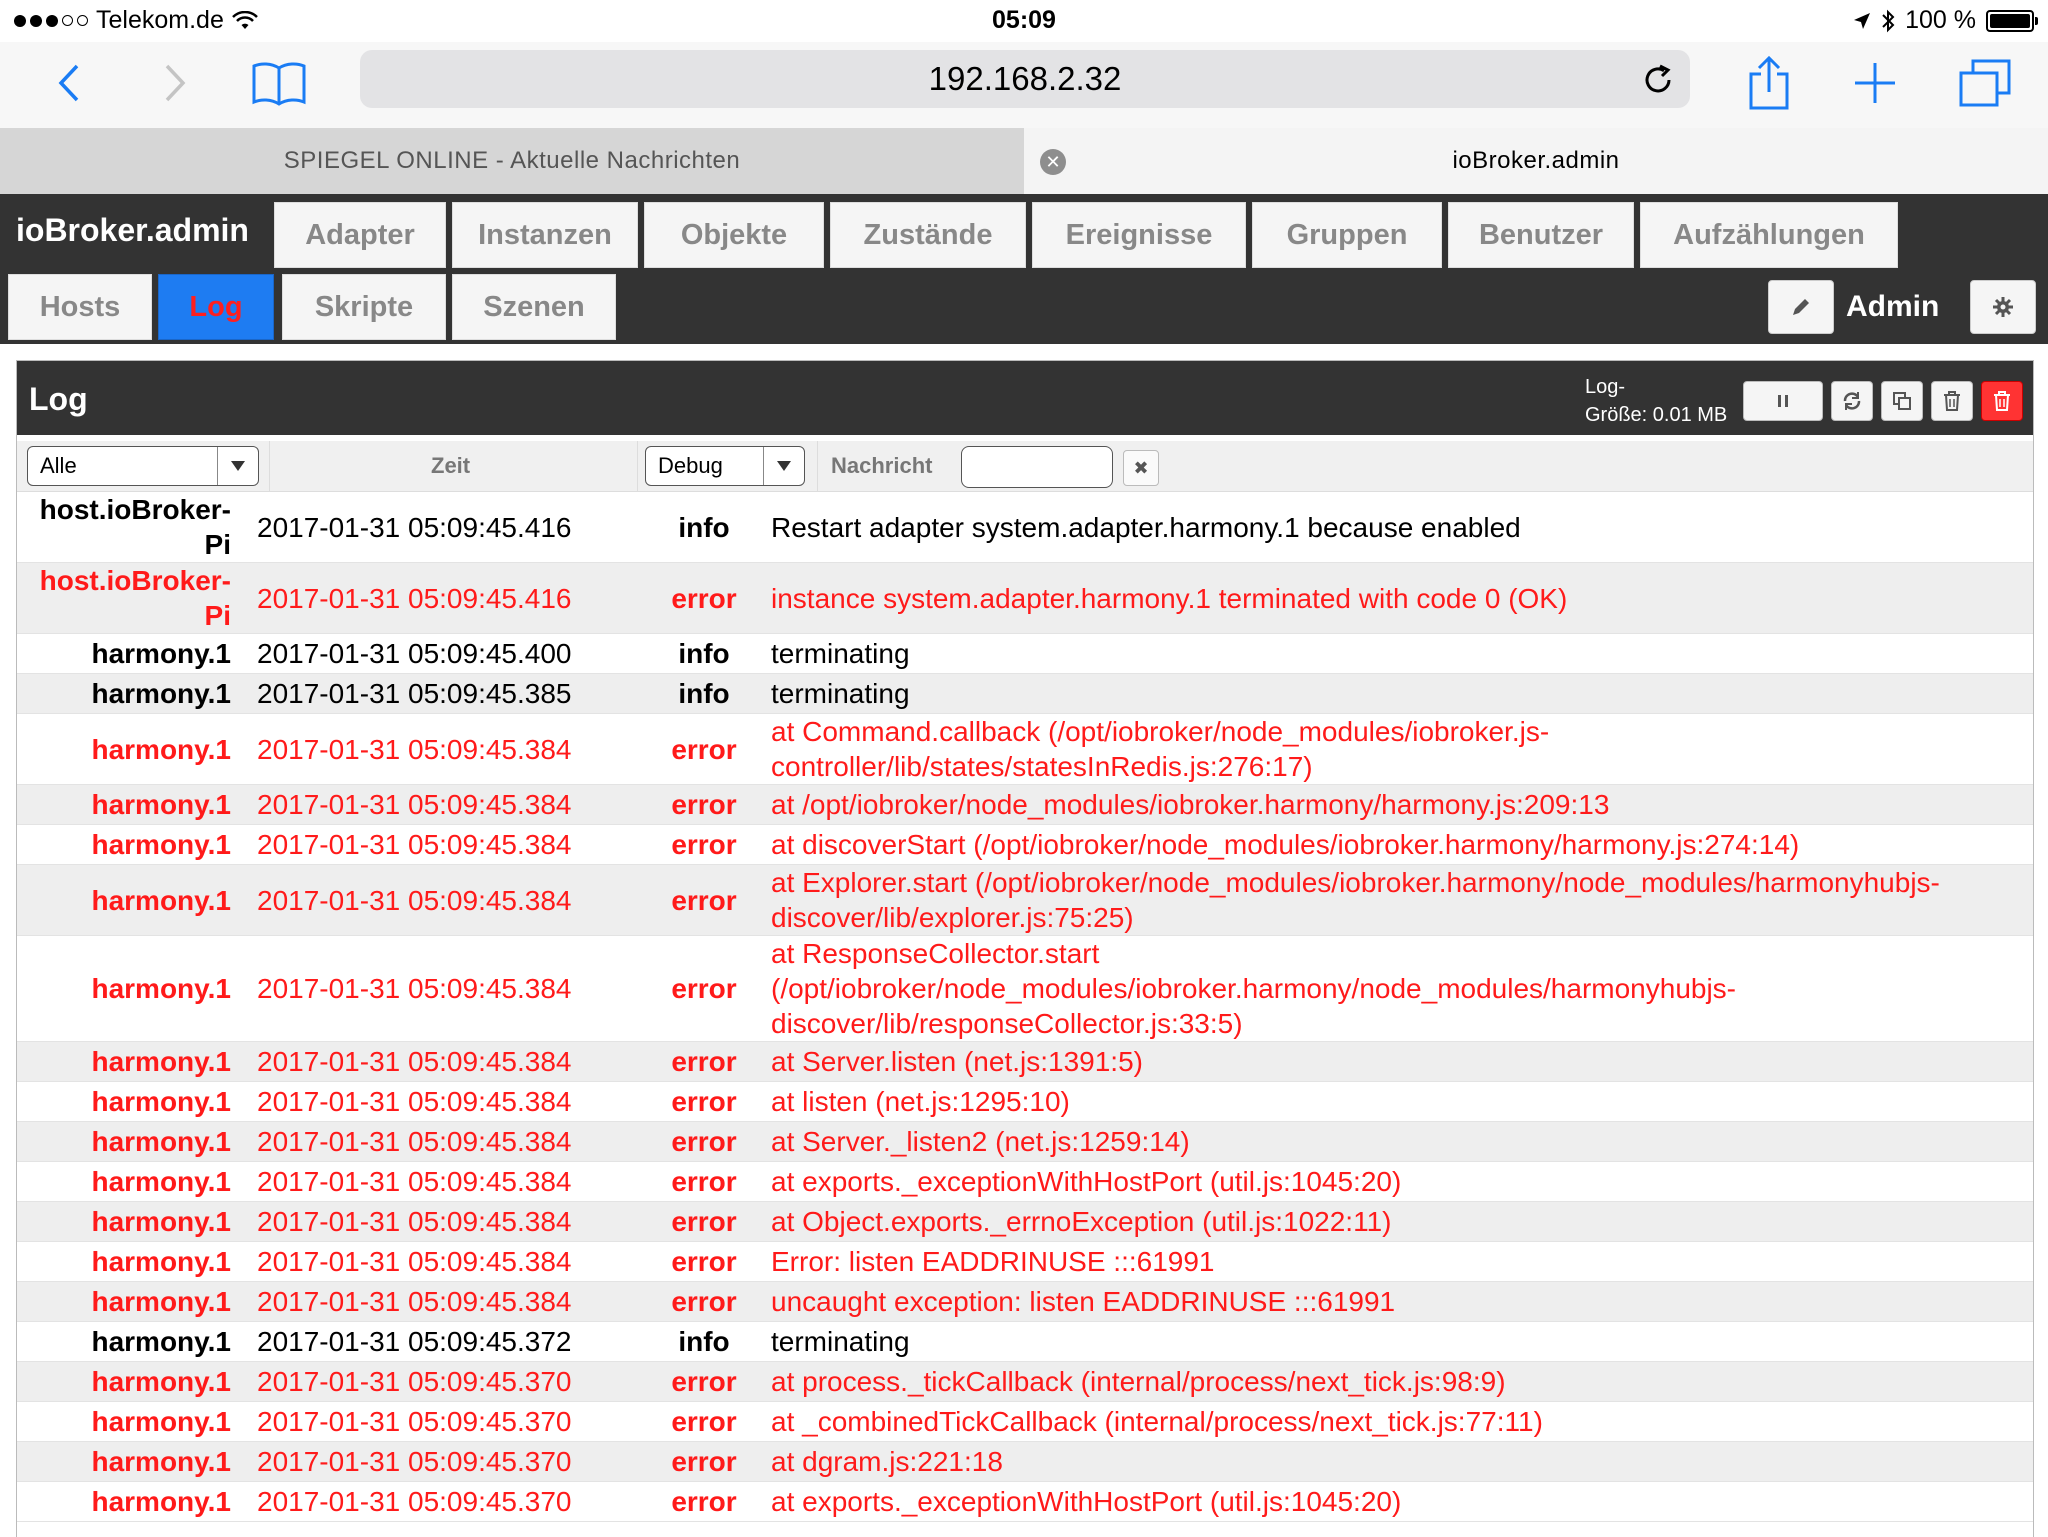 The height and width of the screenshot is (1537, 2048). I want to click on close-tab-icon: ✕, so click(1053, 162).